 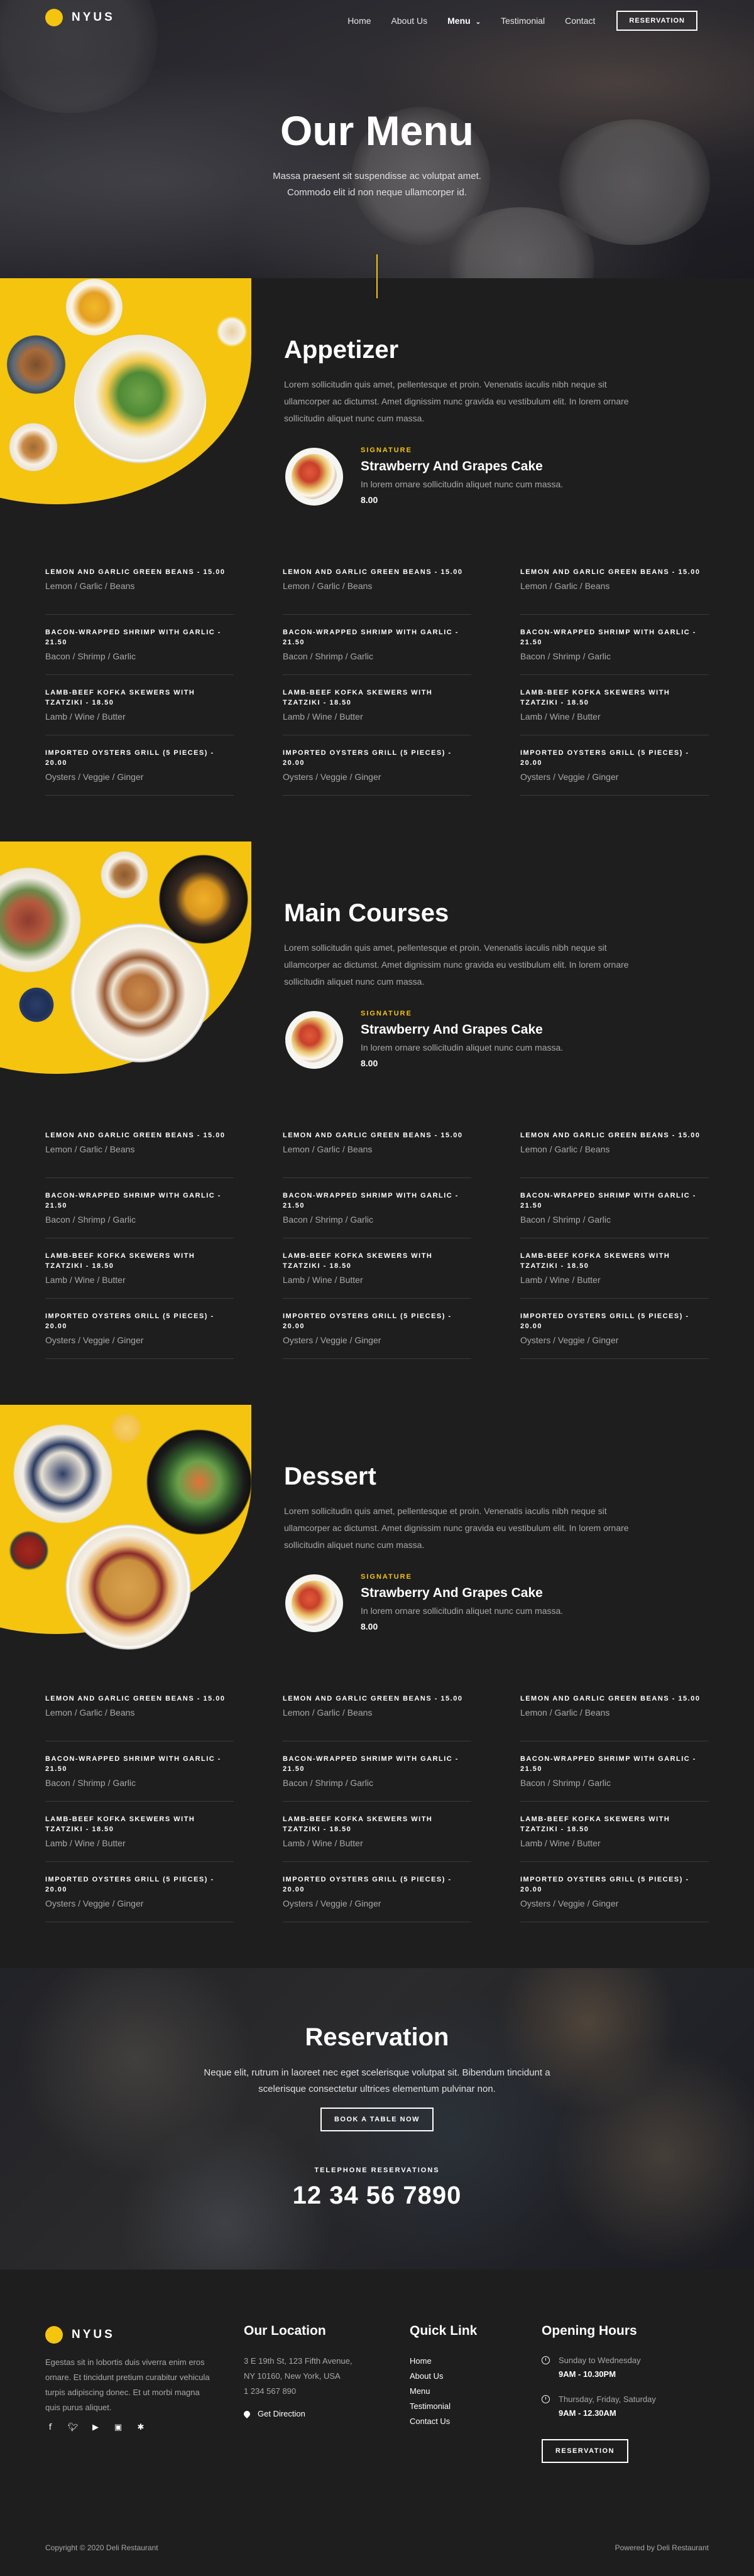 What do you see at coordinates (73, 2428) in the screenshot?
I see `twitter-icon: 🐦︎` at bounding box center [73, 2428].